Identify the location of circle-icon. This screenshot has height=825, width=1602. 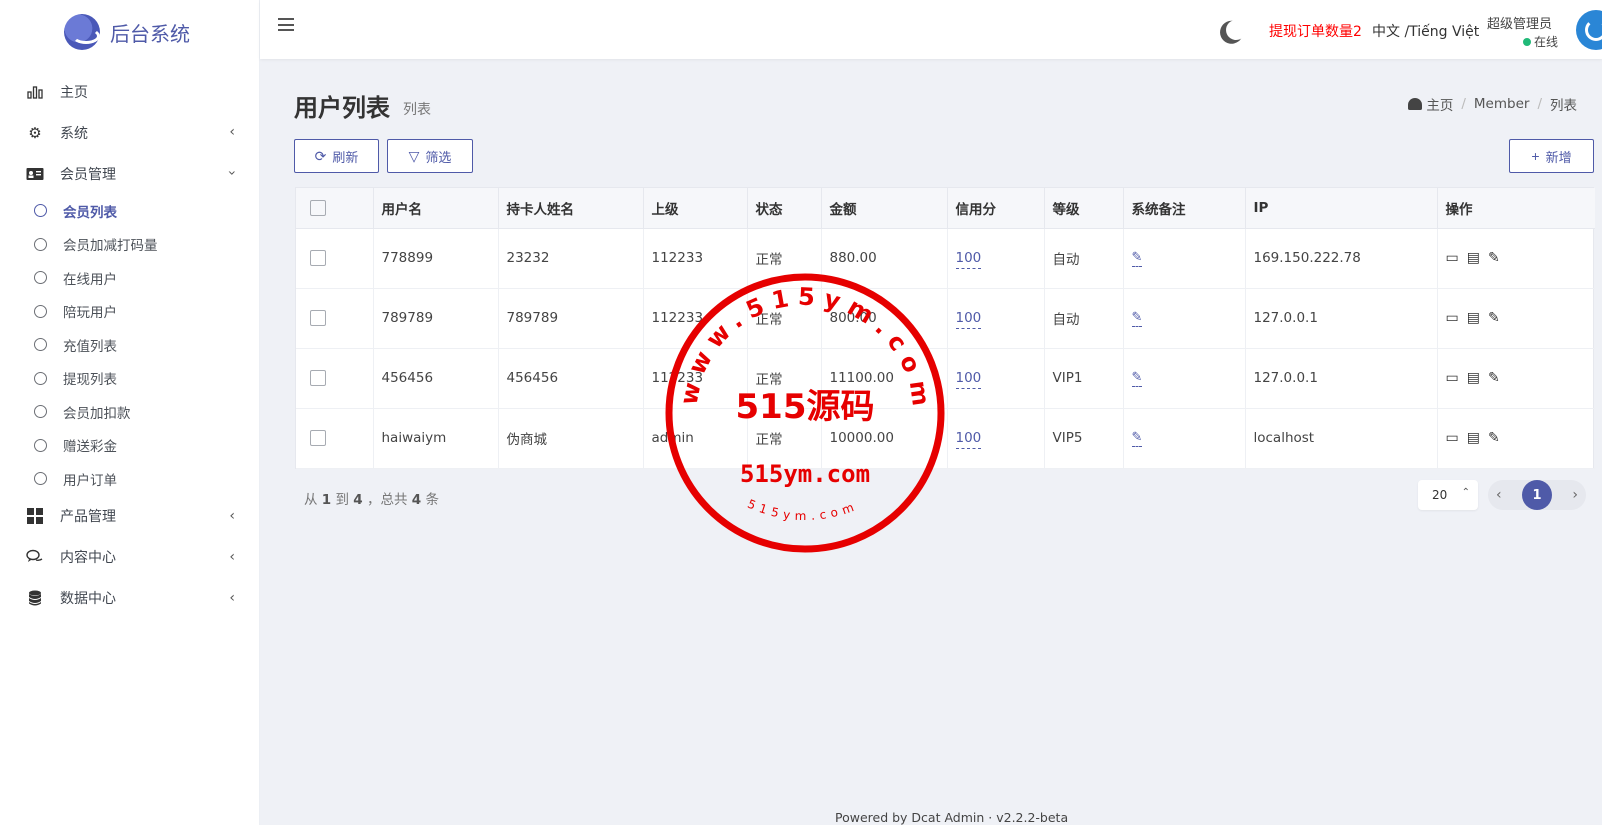
(40, 278).